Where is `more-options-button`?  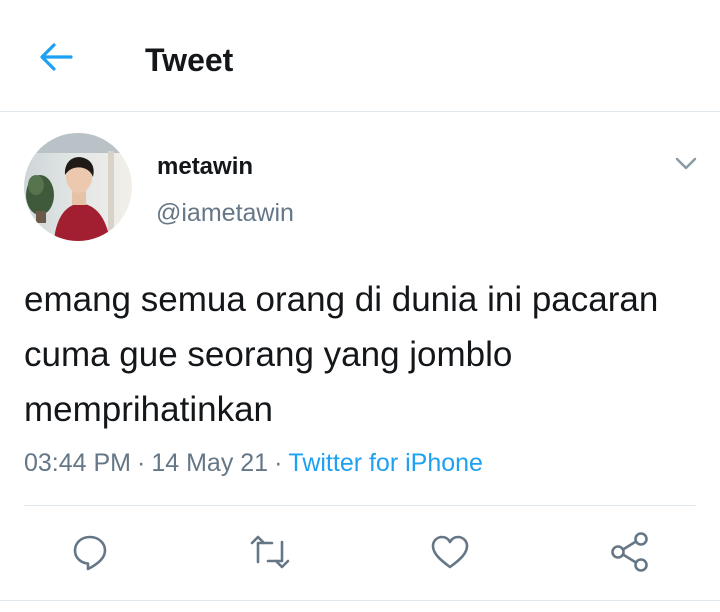 more-options-button is located at coordinates (686, 164).